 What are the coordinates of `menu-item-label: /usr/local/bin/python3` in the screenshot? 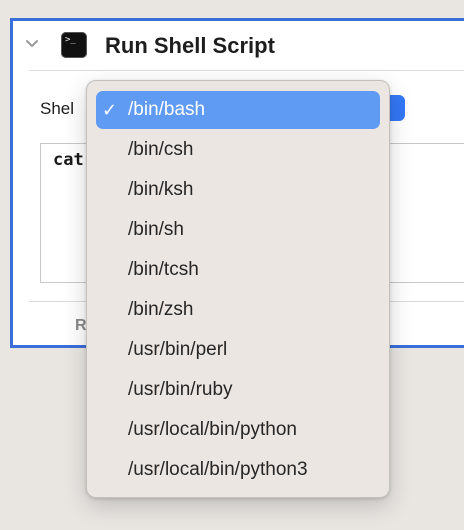 It's located at (218, 469).